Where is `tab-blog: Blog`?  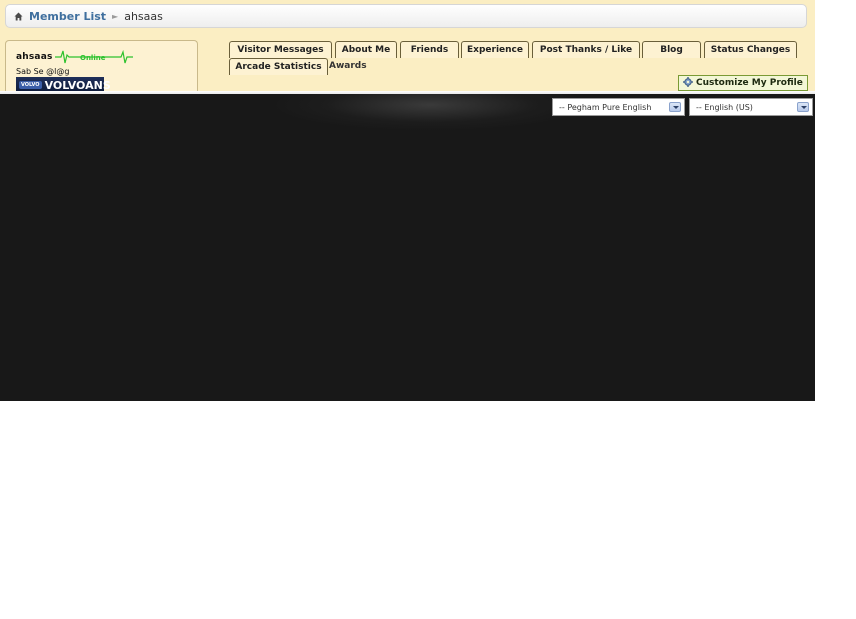 tab-blog: Blog is located at coordinates (671, 49).